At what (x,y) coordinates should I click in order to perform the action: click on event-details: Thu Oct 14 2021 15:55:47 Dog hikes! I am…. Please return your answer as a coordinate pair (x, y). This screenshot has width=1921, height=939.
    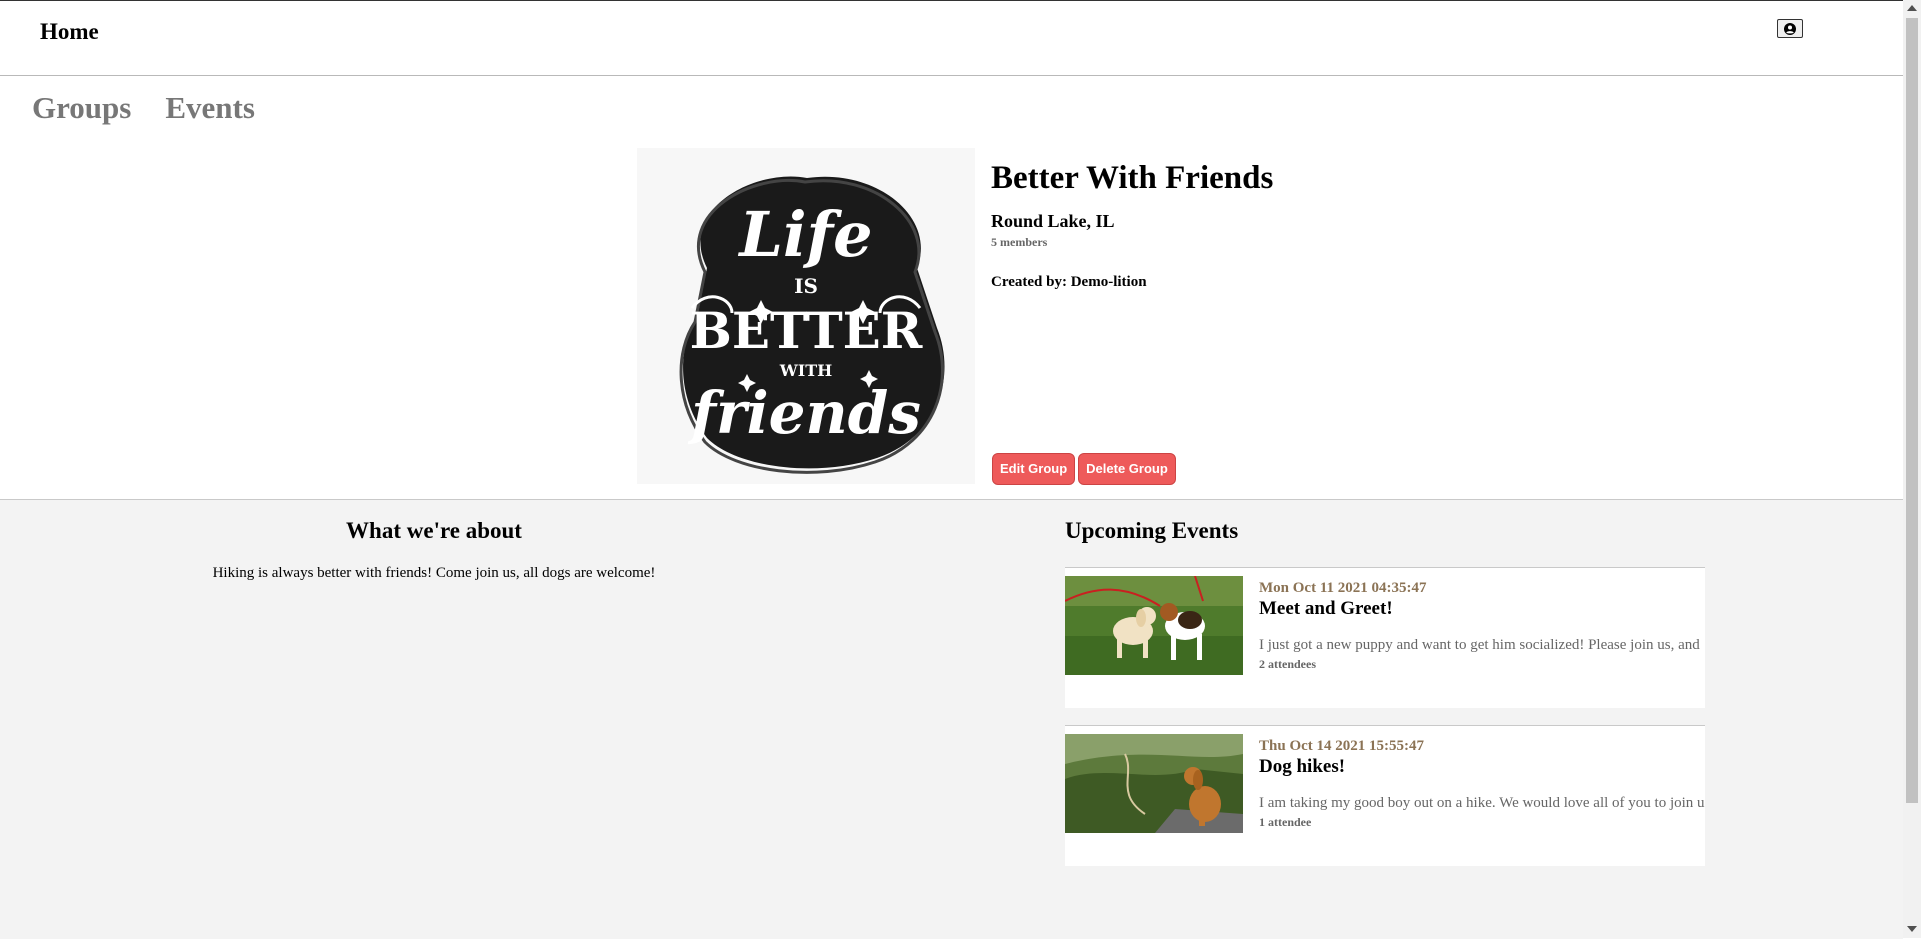
    Looking at the image, I should click on (1482, 784).